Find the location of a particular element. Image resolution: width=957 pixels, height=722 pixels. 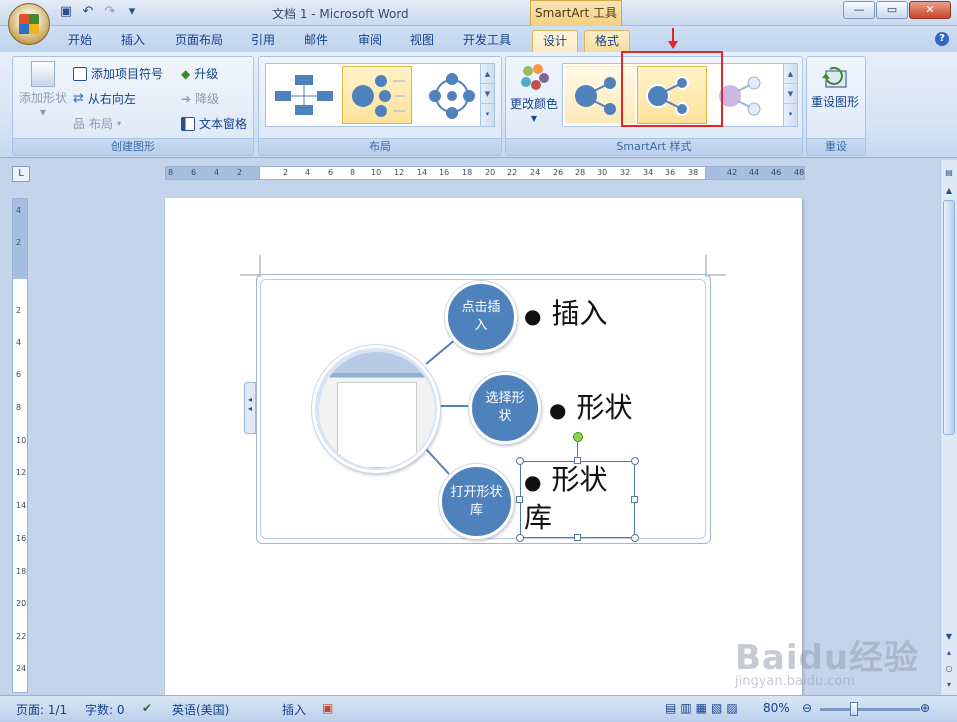

view-buttons: ▤▥▦▧▨ is located at coordinates (703, 708).